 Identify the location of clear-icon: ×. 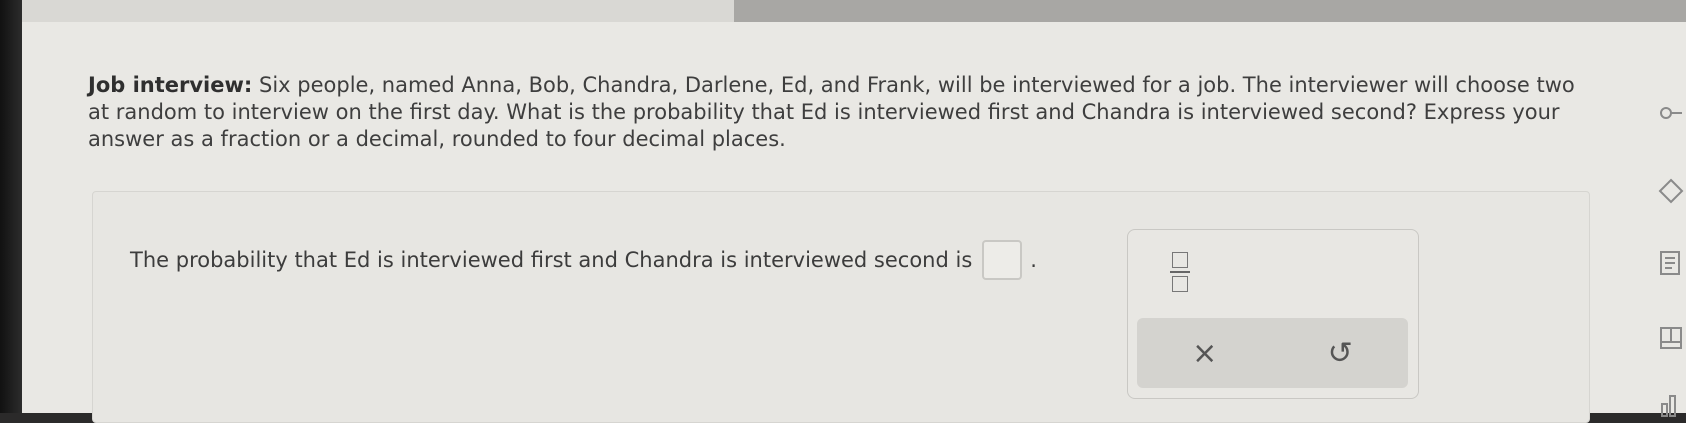
(1205, 353).